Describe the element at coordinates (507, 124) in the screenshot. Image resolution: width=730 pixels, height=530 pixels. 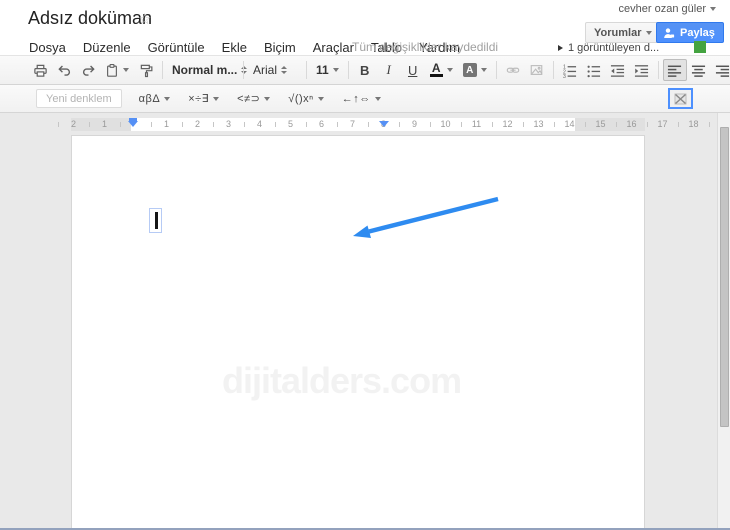
I see `ruler-number: 12` at that location.